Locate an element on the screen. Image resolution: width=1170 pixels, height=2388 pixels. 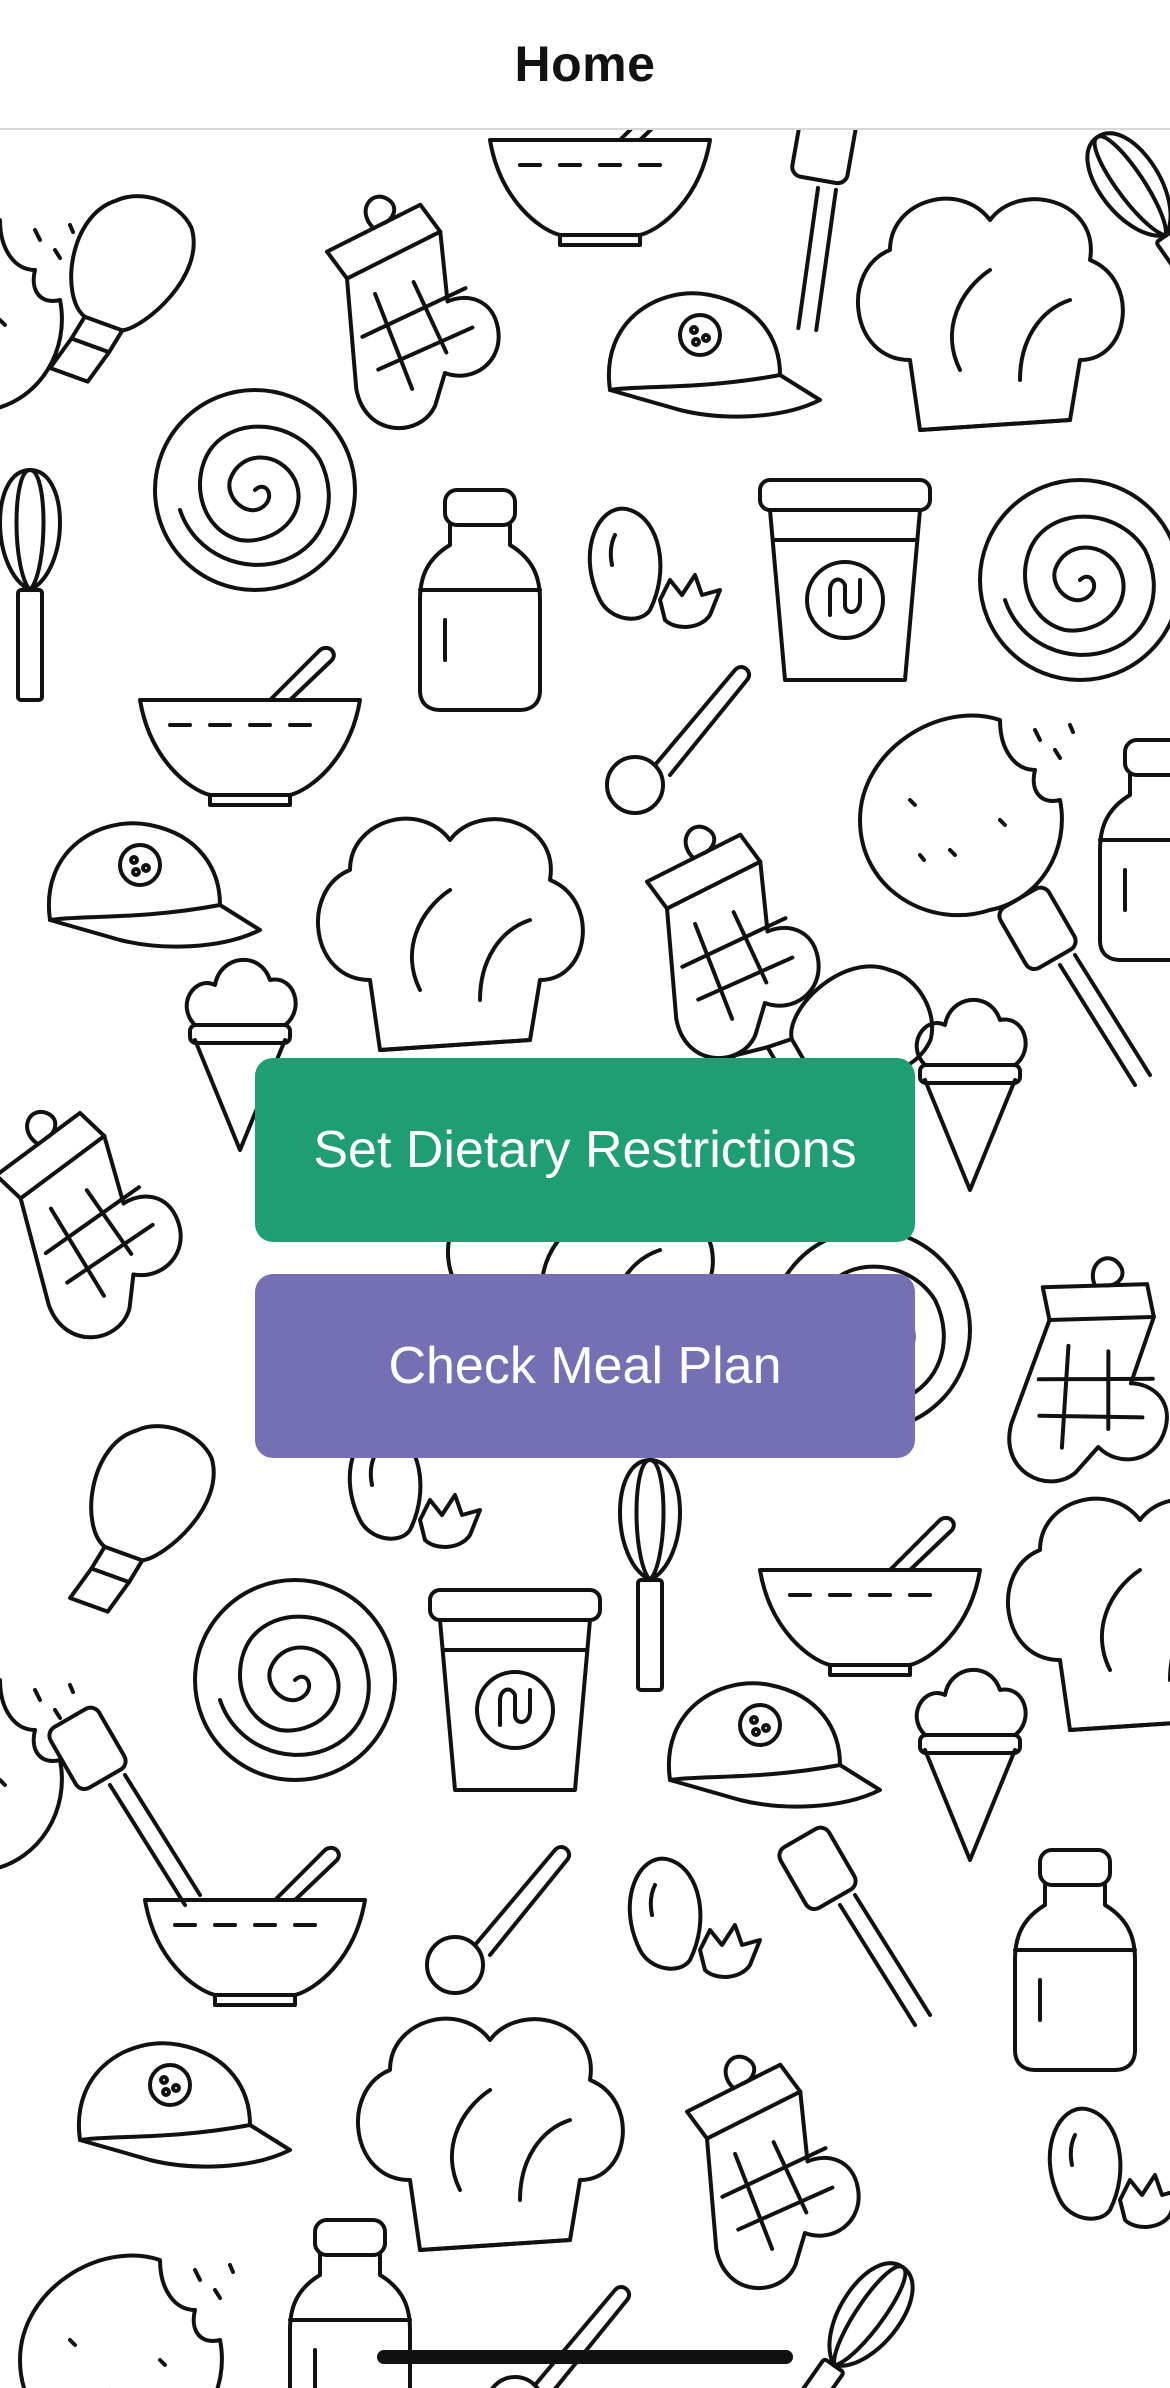
page-title: Home is located at coordinates (585, 64).